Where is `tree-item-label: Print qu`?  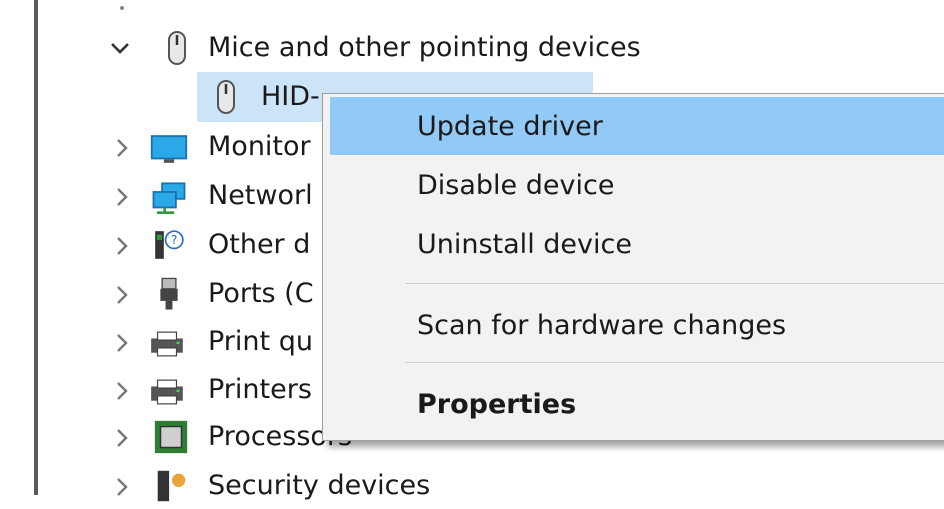 tree-item-label: Print qu is located at coordinates (260, 341).